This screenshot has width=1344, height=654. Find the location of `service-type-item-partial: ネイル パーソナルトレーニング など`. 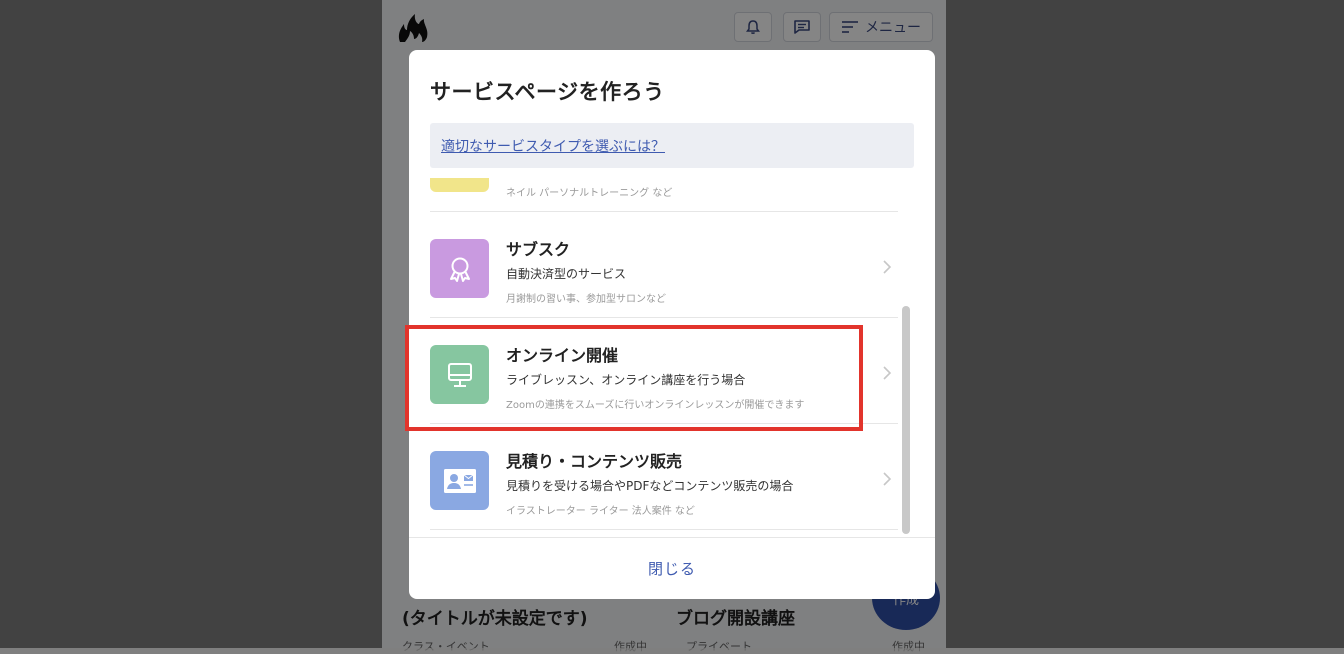

service-type-item-partial: ネイル パーソナルトレーニング など is located at coordinates (664, 195).